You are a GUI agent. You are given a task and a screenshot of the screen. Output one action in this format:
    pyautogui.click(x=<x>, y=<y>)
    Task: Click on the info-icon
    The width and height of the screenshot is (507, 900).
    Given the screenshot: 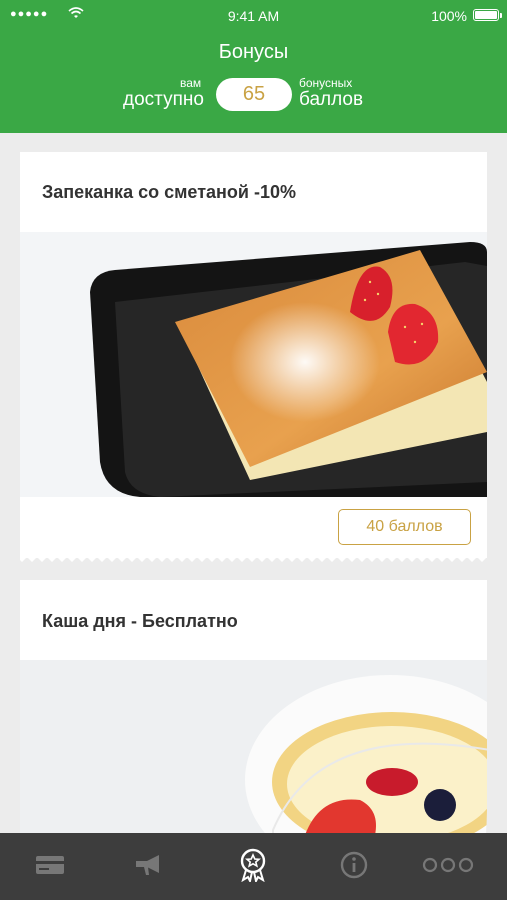 What is the action you would take?
    pyautogui.click(x=354, y=865)
    